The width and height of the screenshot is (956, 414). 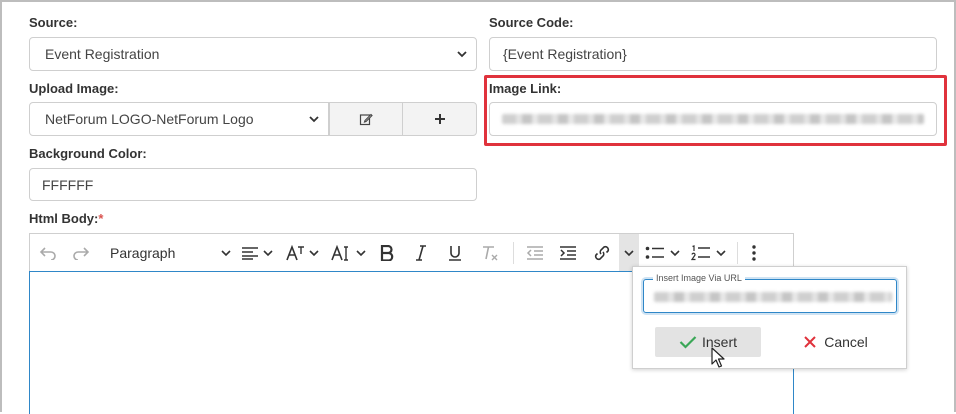 I want to click on indent-button, so click(x=568, y=253).